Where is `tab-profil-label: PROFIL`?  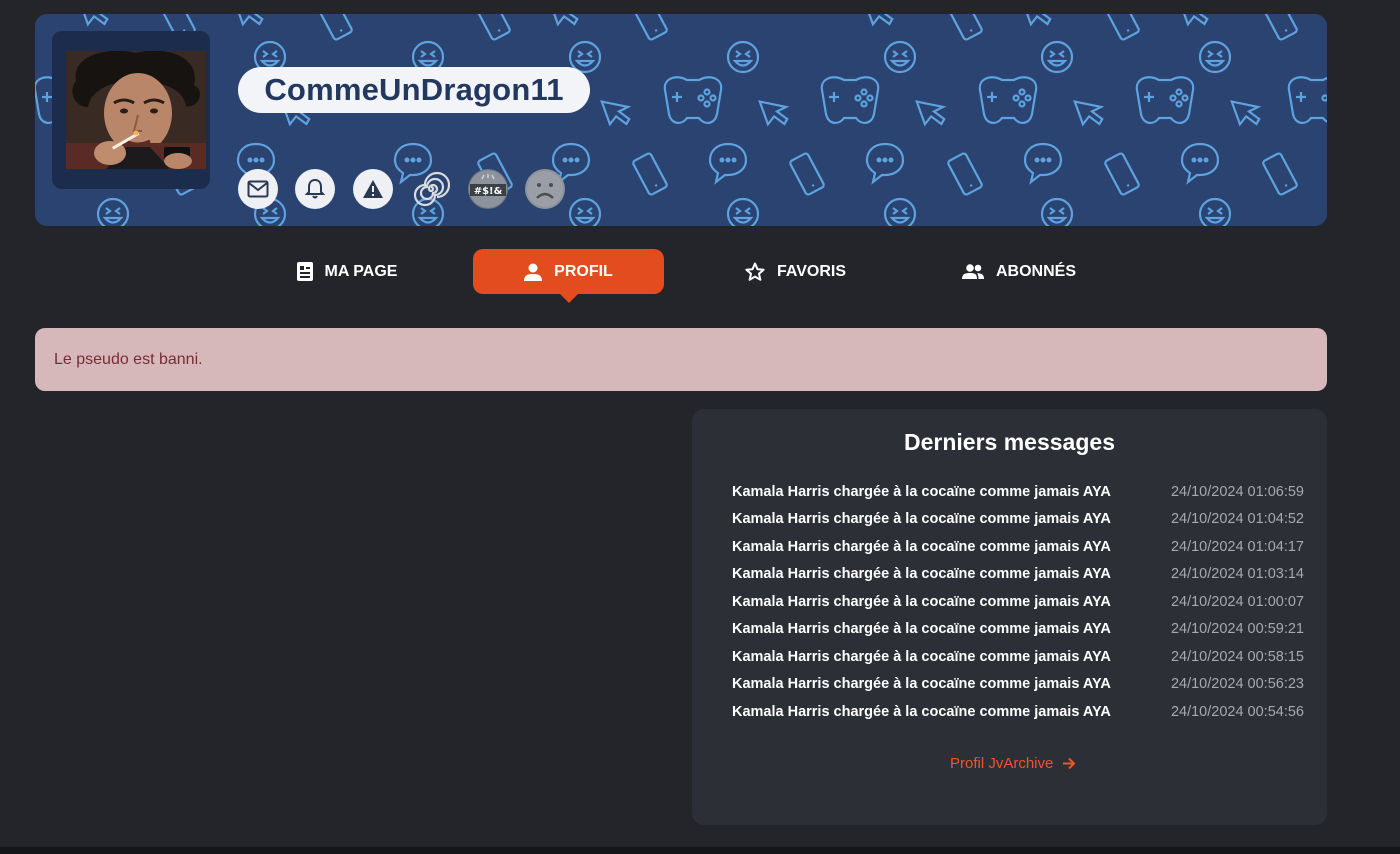
tab-profil-label: PROFIL is located at coordinates (583, 271).